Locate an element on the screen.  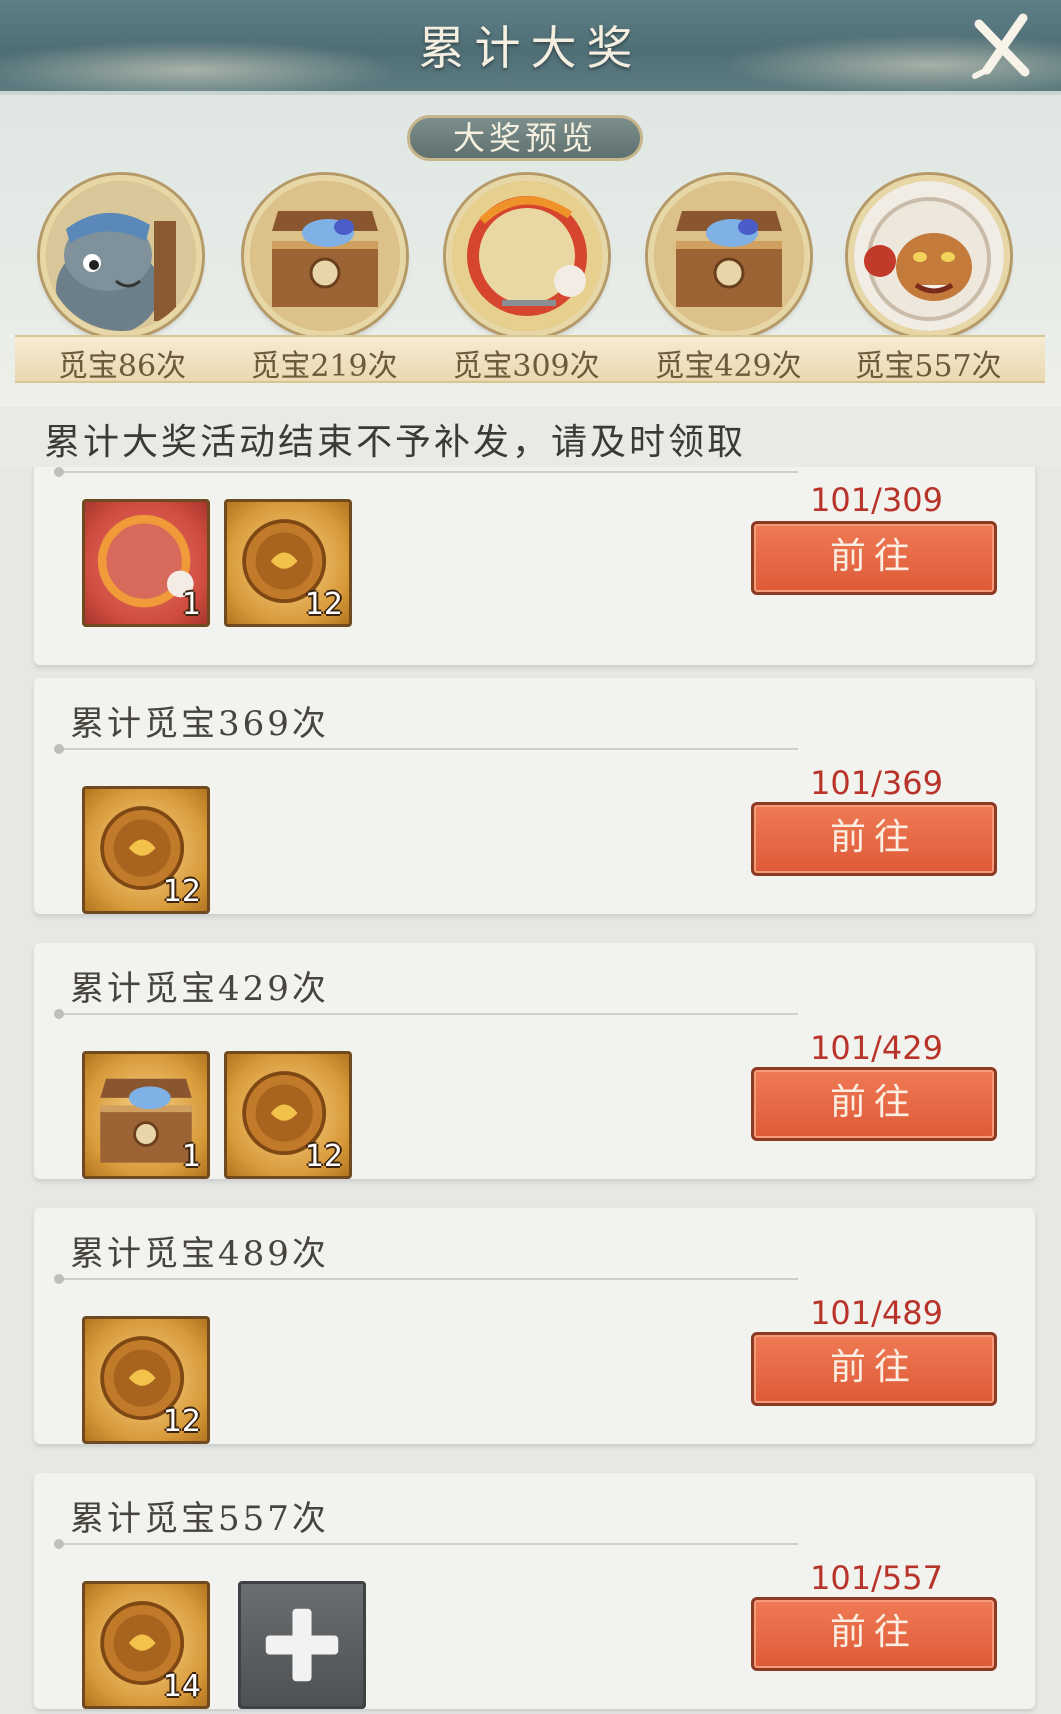
card-title: 累计觅宝369次 is located at coordinates (199, 724).